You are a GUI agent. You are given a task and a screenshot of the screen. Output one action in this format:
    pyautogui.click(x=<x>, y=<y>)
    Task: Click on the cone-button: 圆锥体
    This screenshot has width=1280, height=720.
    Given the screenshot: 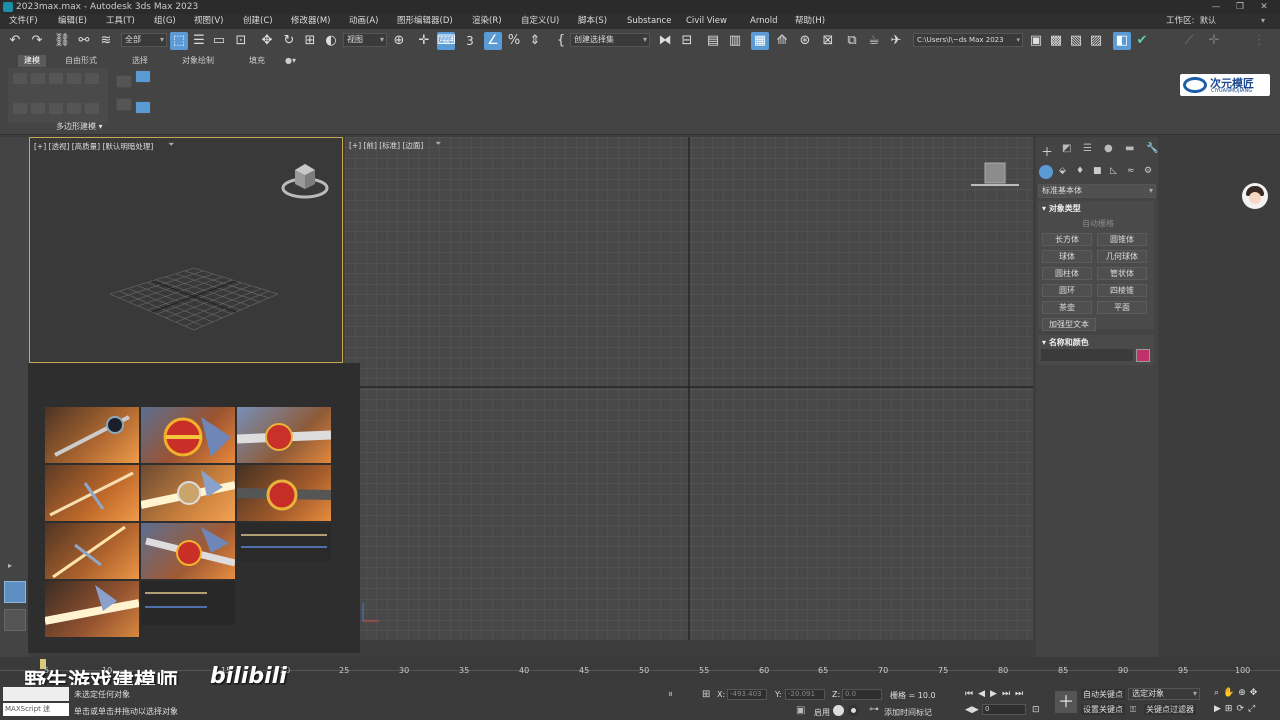 What is the action you would take?
    pyautogui.click(x=1122, y=239)
    